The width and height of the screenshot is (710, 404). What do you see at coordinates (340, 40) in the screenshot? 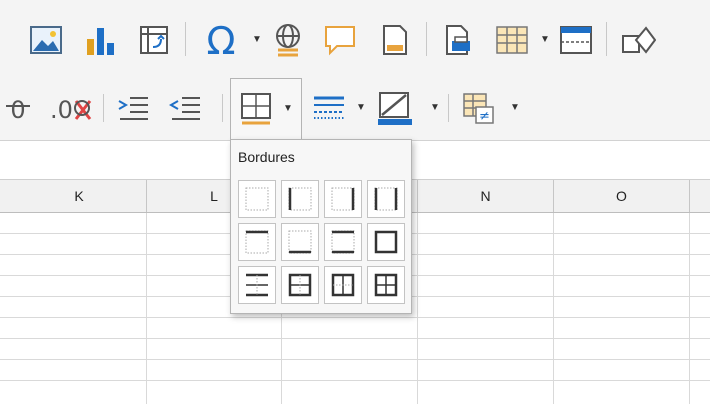
I see `comment-icon` at bounding box center [340, 40].